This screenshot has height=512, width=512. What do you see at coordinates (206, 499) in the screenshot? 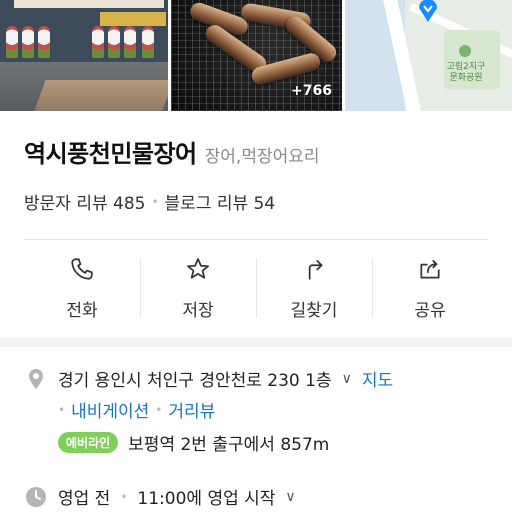
I see `hours-text: 11:00에 영업 시작` at bounding box center [206, 499].